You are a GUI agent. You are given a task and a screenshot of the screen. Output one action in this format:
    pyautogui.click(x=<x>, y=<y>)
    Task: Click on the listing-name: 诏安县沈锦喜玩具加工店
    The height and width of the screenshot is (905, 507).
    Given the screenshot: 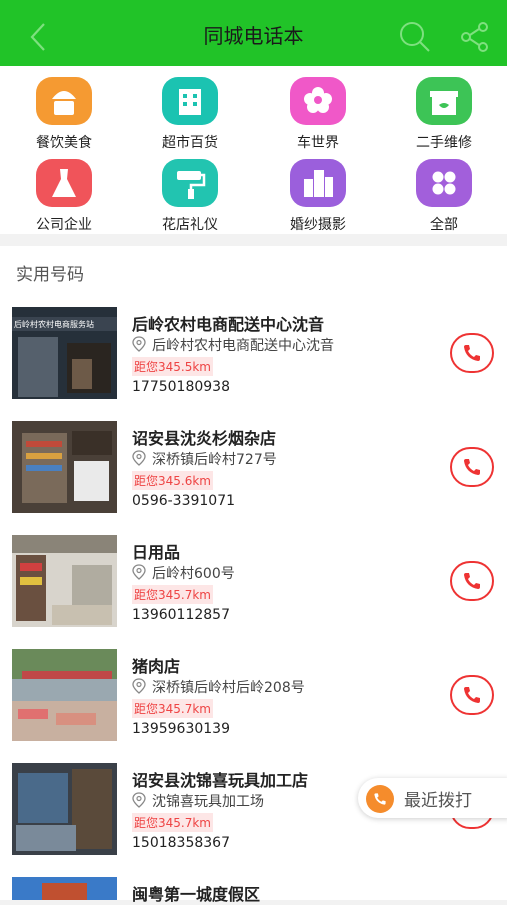 What is the action you would take?
    pyautogui.click(x=220, y=780)
    